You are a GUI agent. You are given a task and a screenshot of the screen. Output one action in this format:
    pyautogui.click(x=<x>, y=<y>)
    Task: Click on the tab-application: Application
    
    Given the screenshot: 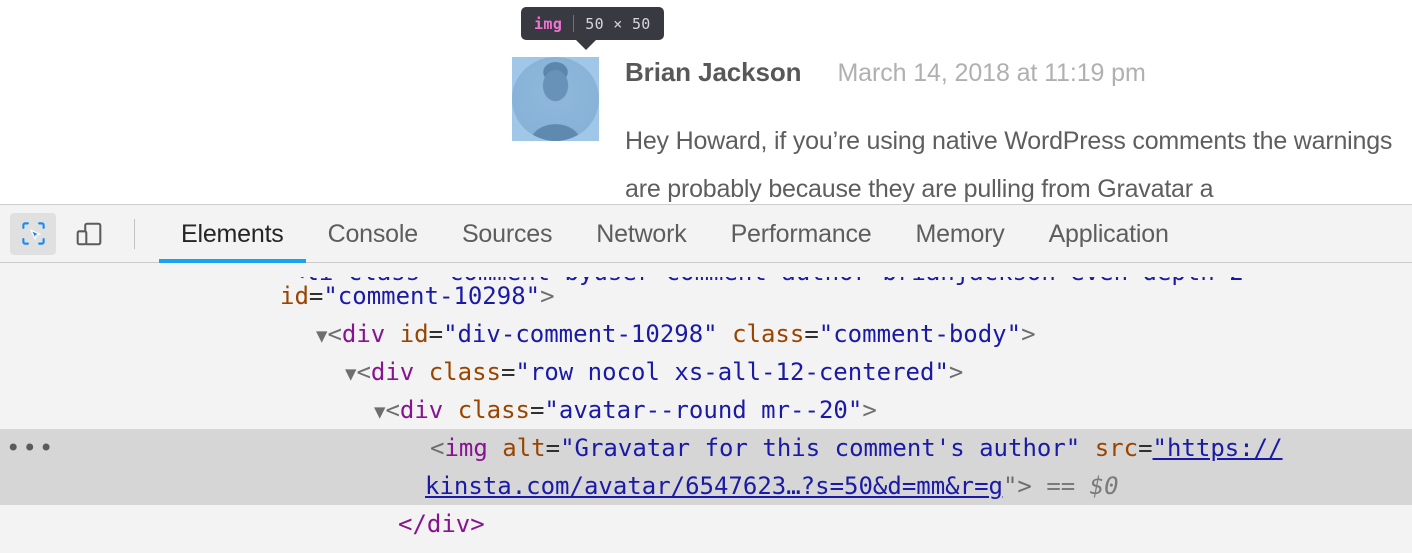 What is the action you would take?
    pyautogui.click(x=1109, y=234)
    